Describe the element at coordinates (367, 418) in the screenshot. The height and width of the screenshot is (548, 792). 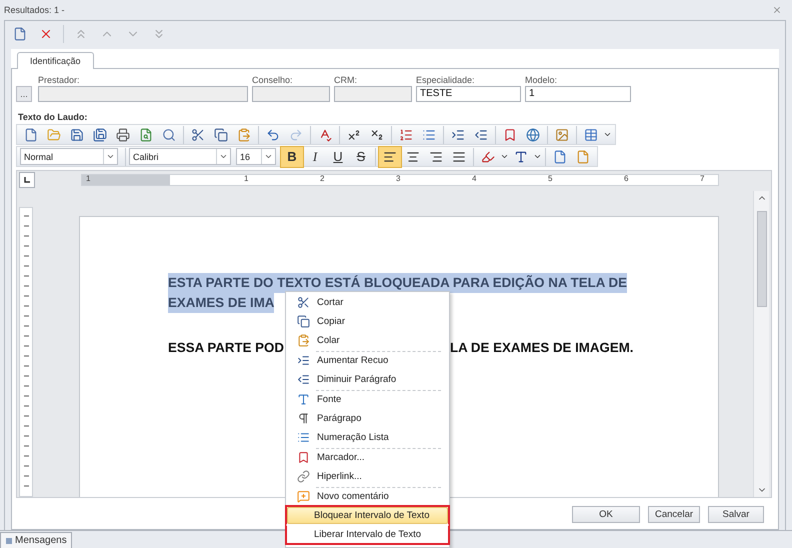
I see `menu-item: Parágrapo` at that location.